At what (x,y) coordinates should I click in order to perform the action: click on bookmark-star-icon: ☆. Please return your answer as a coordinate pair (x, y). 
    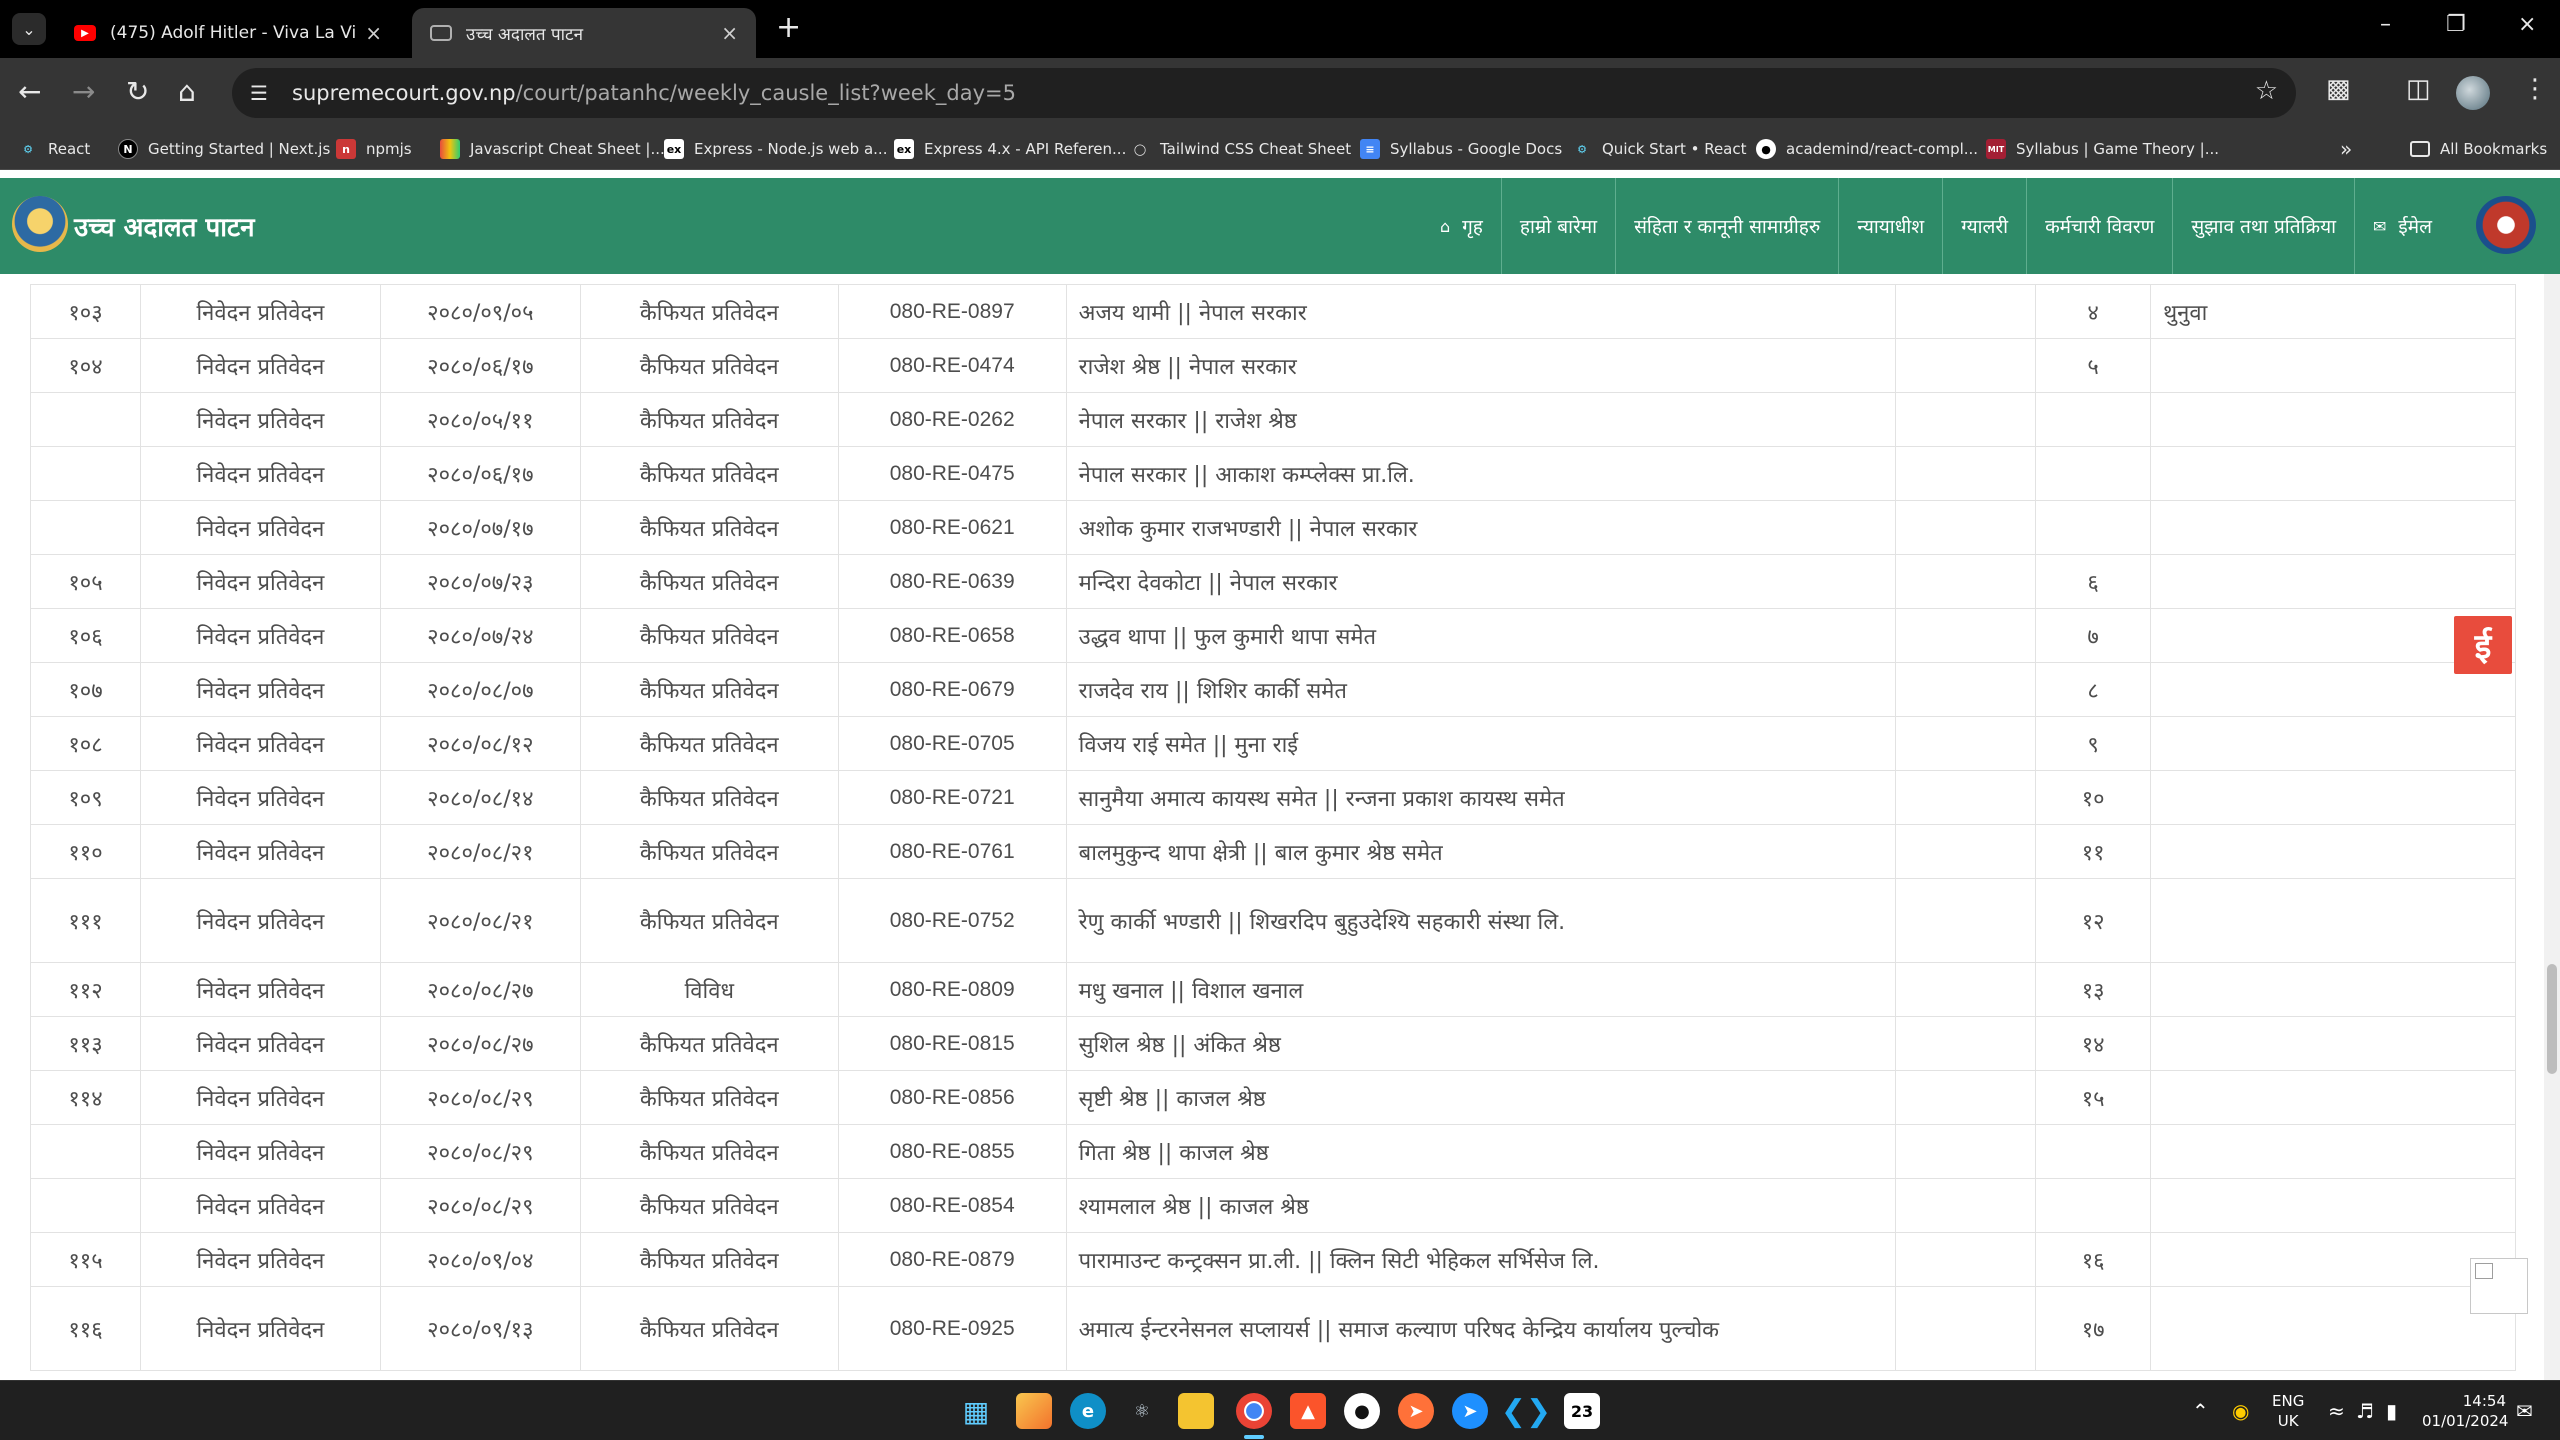
    Looking at the image, I should click on (2266, 91).